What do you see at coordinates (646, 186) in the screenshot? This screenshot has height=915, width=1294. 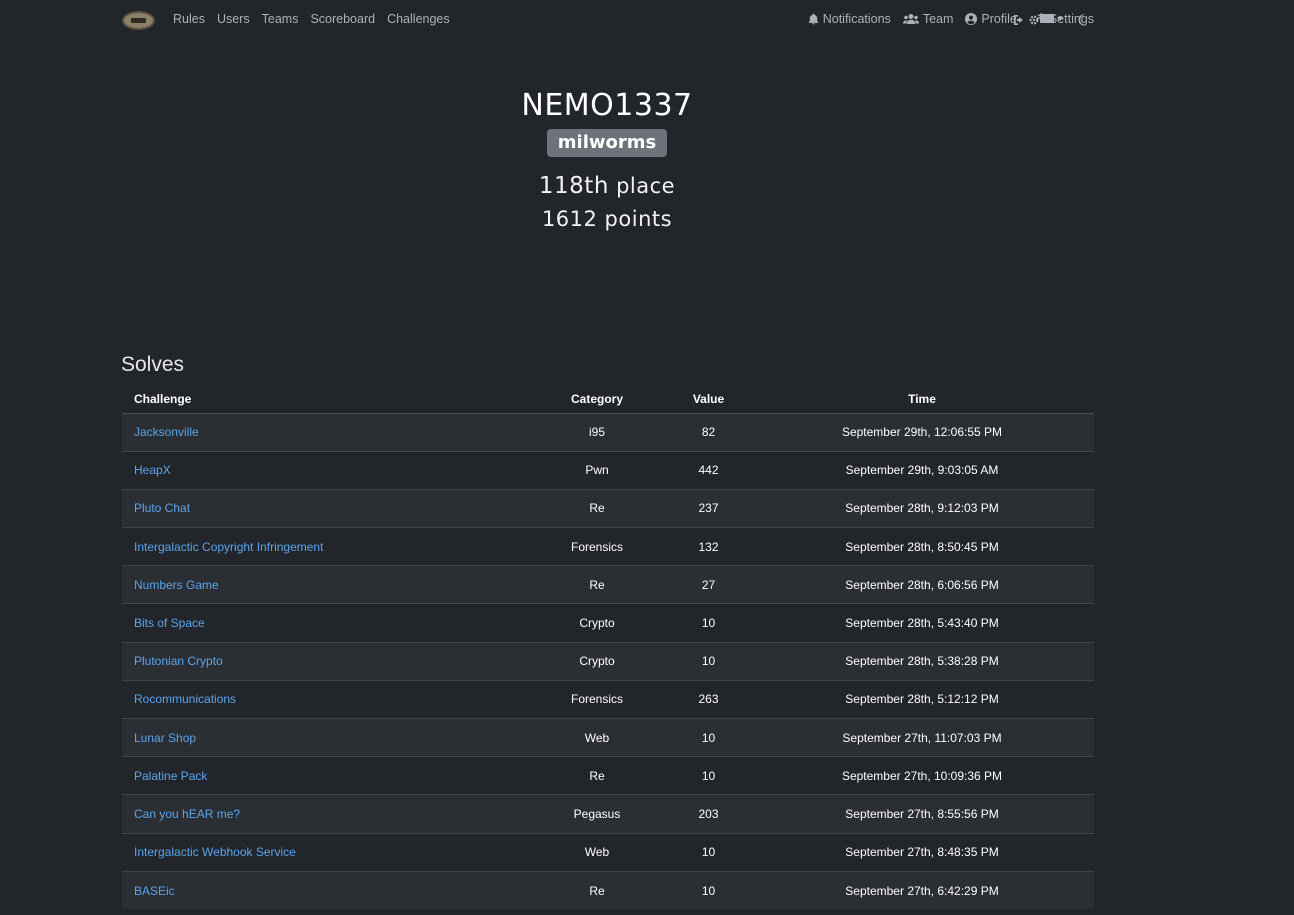 I see `place-label: place` at bounding box center [646, 186].